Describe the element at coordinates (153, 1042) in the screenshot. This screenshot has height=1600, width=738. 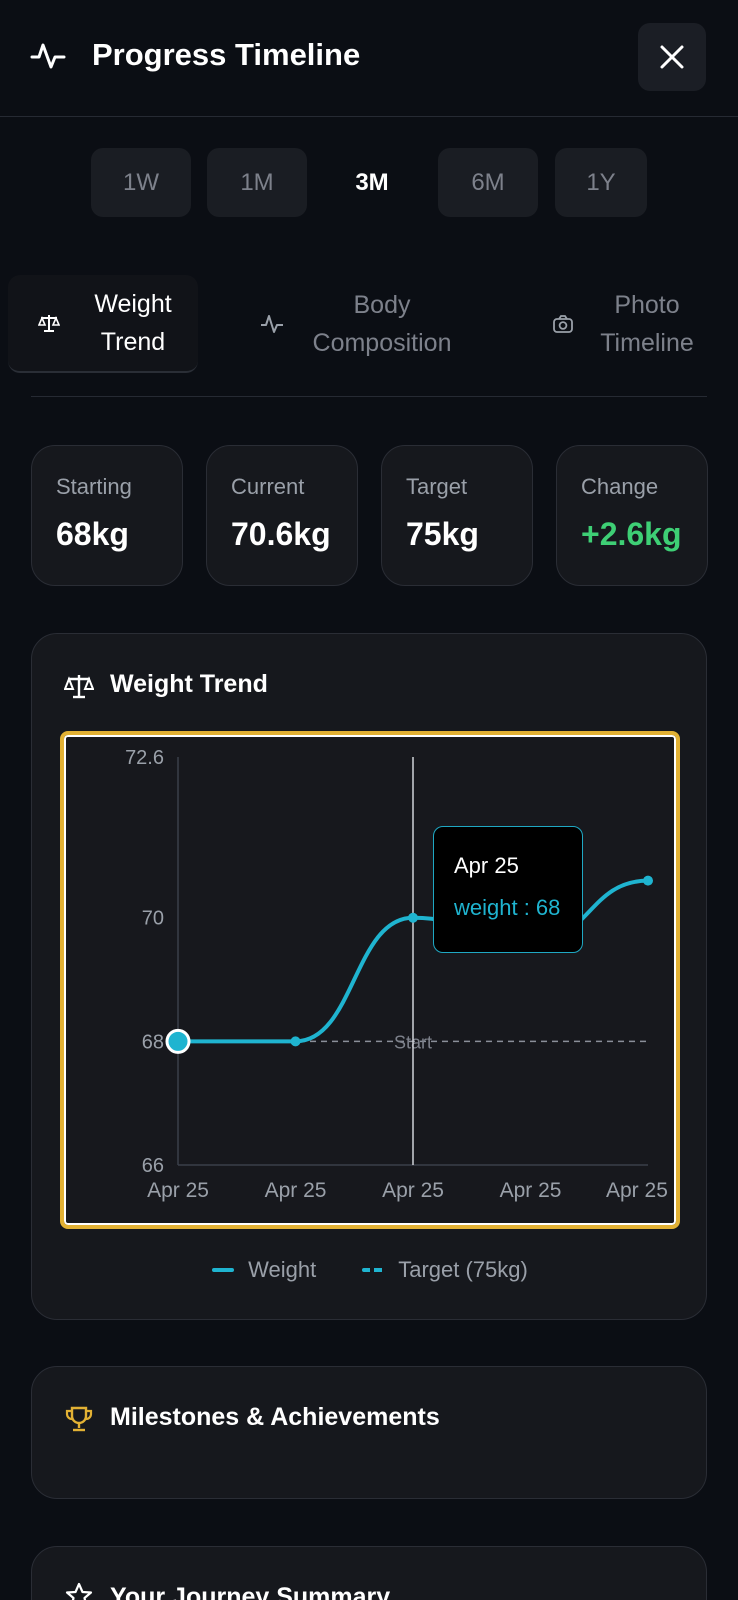
I see `y-tick-label: 68` at that location.